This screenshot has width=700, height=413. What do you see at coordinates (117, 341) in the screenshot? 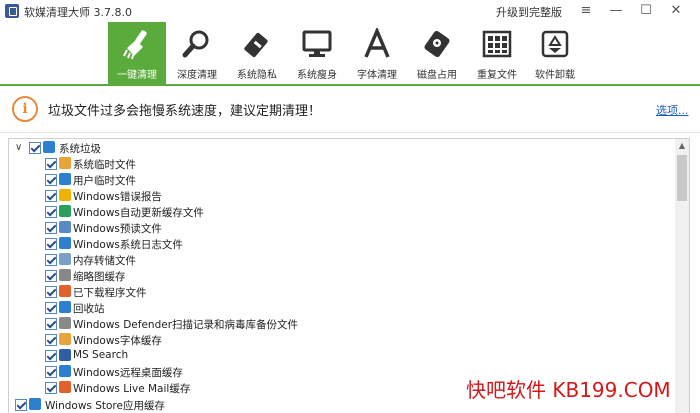
I see `tree-item-label: Windows字体缓存` at bounding box center [117, 341].